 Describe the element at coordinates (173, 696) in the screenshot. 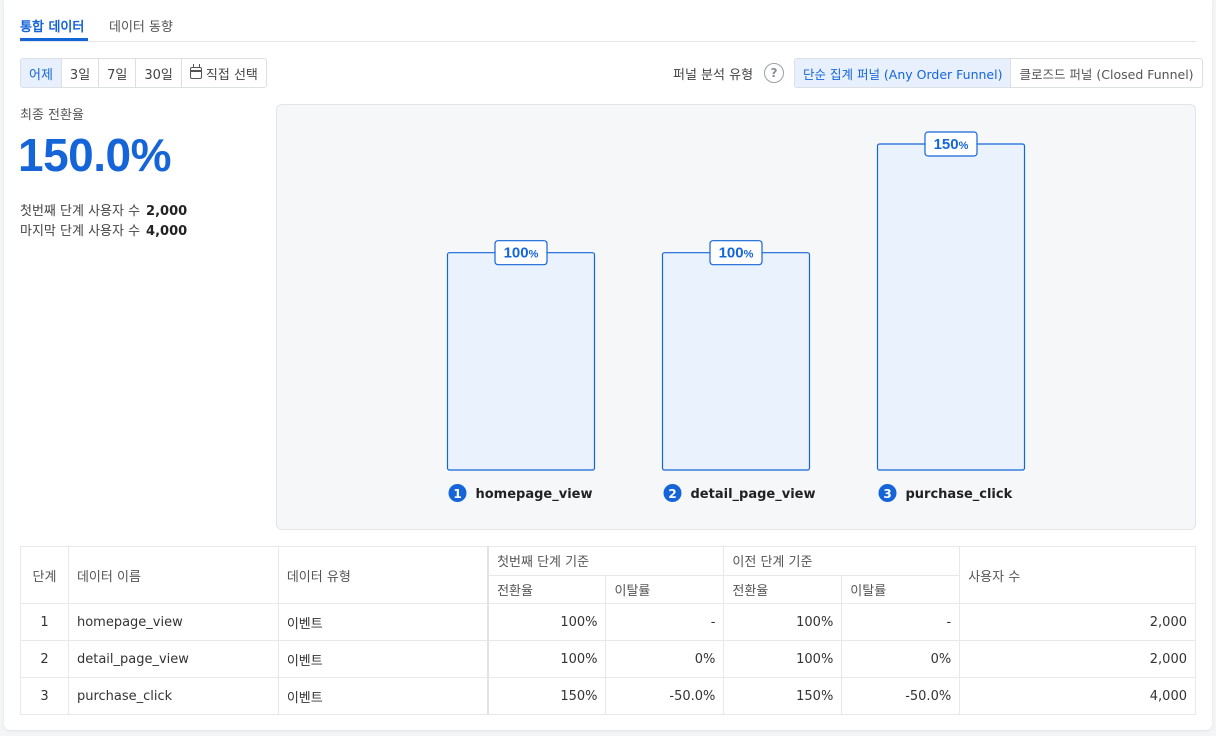

I see `cell-data-name: purchase_click` at that location.